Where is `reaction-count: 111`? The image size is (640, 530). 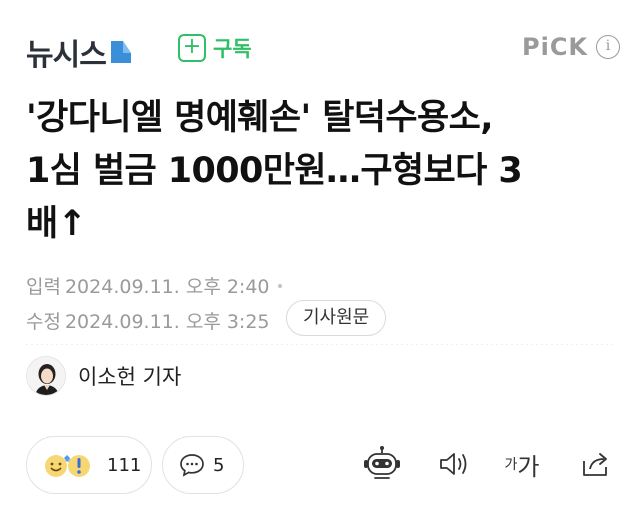 reaction-count: 111 is located at coordinates (124, 465).